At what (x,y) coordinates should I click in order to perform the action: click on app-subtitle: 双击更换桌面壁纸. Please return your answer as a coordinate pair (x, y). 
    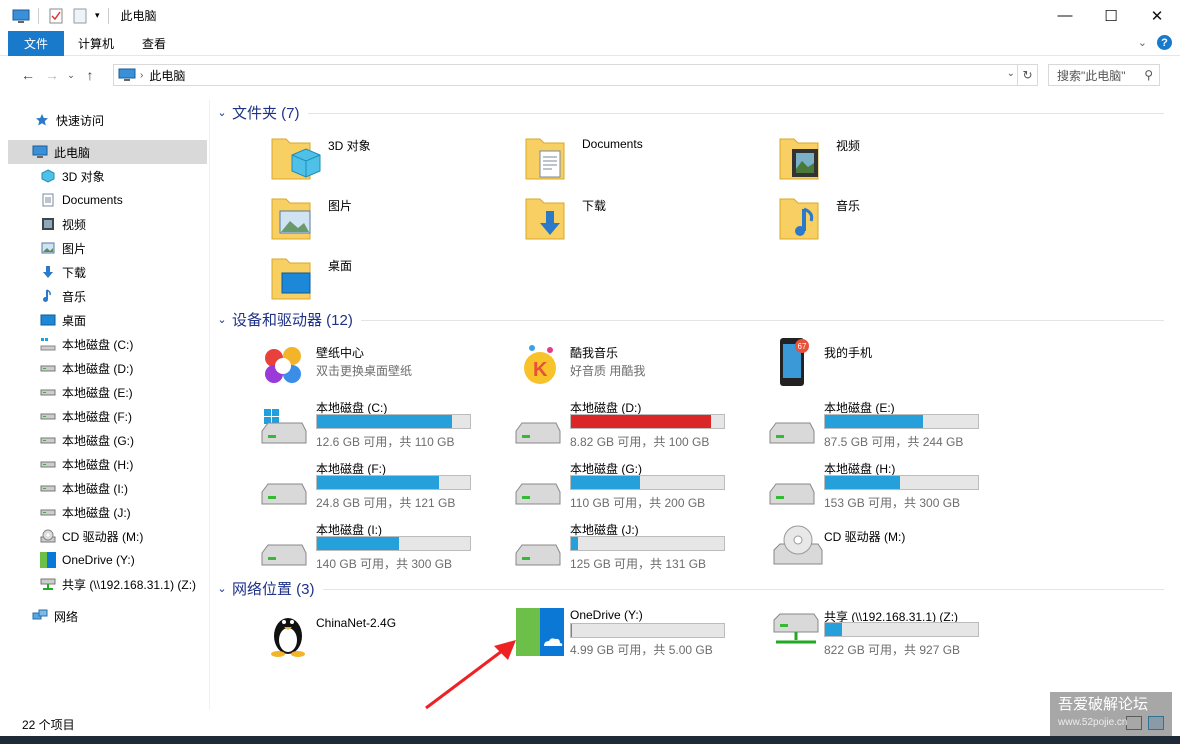
    Looking at the image, I should click on (364, 371).